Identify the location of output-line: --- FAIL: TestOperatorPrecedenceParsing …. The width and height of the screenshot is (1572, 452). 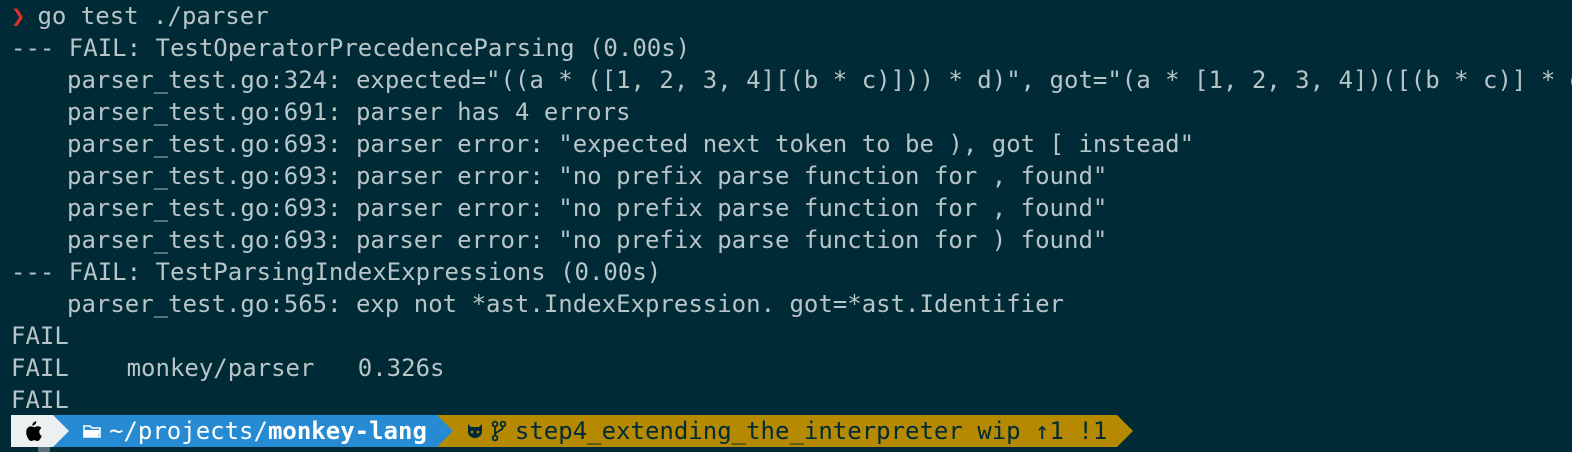
(351, 48).